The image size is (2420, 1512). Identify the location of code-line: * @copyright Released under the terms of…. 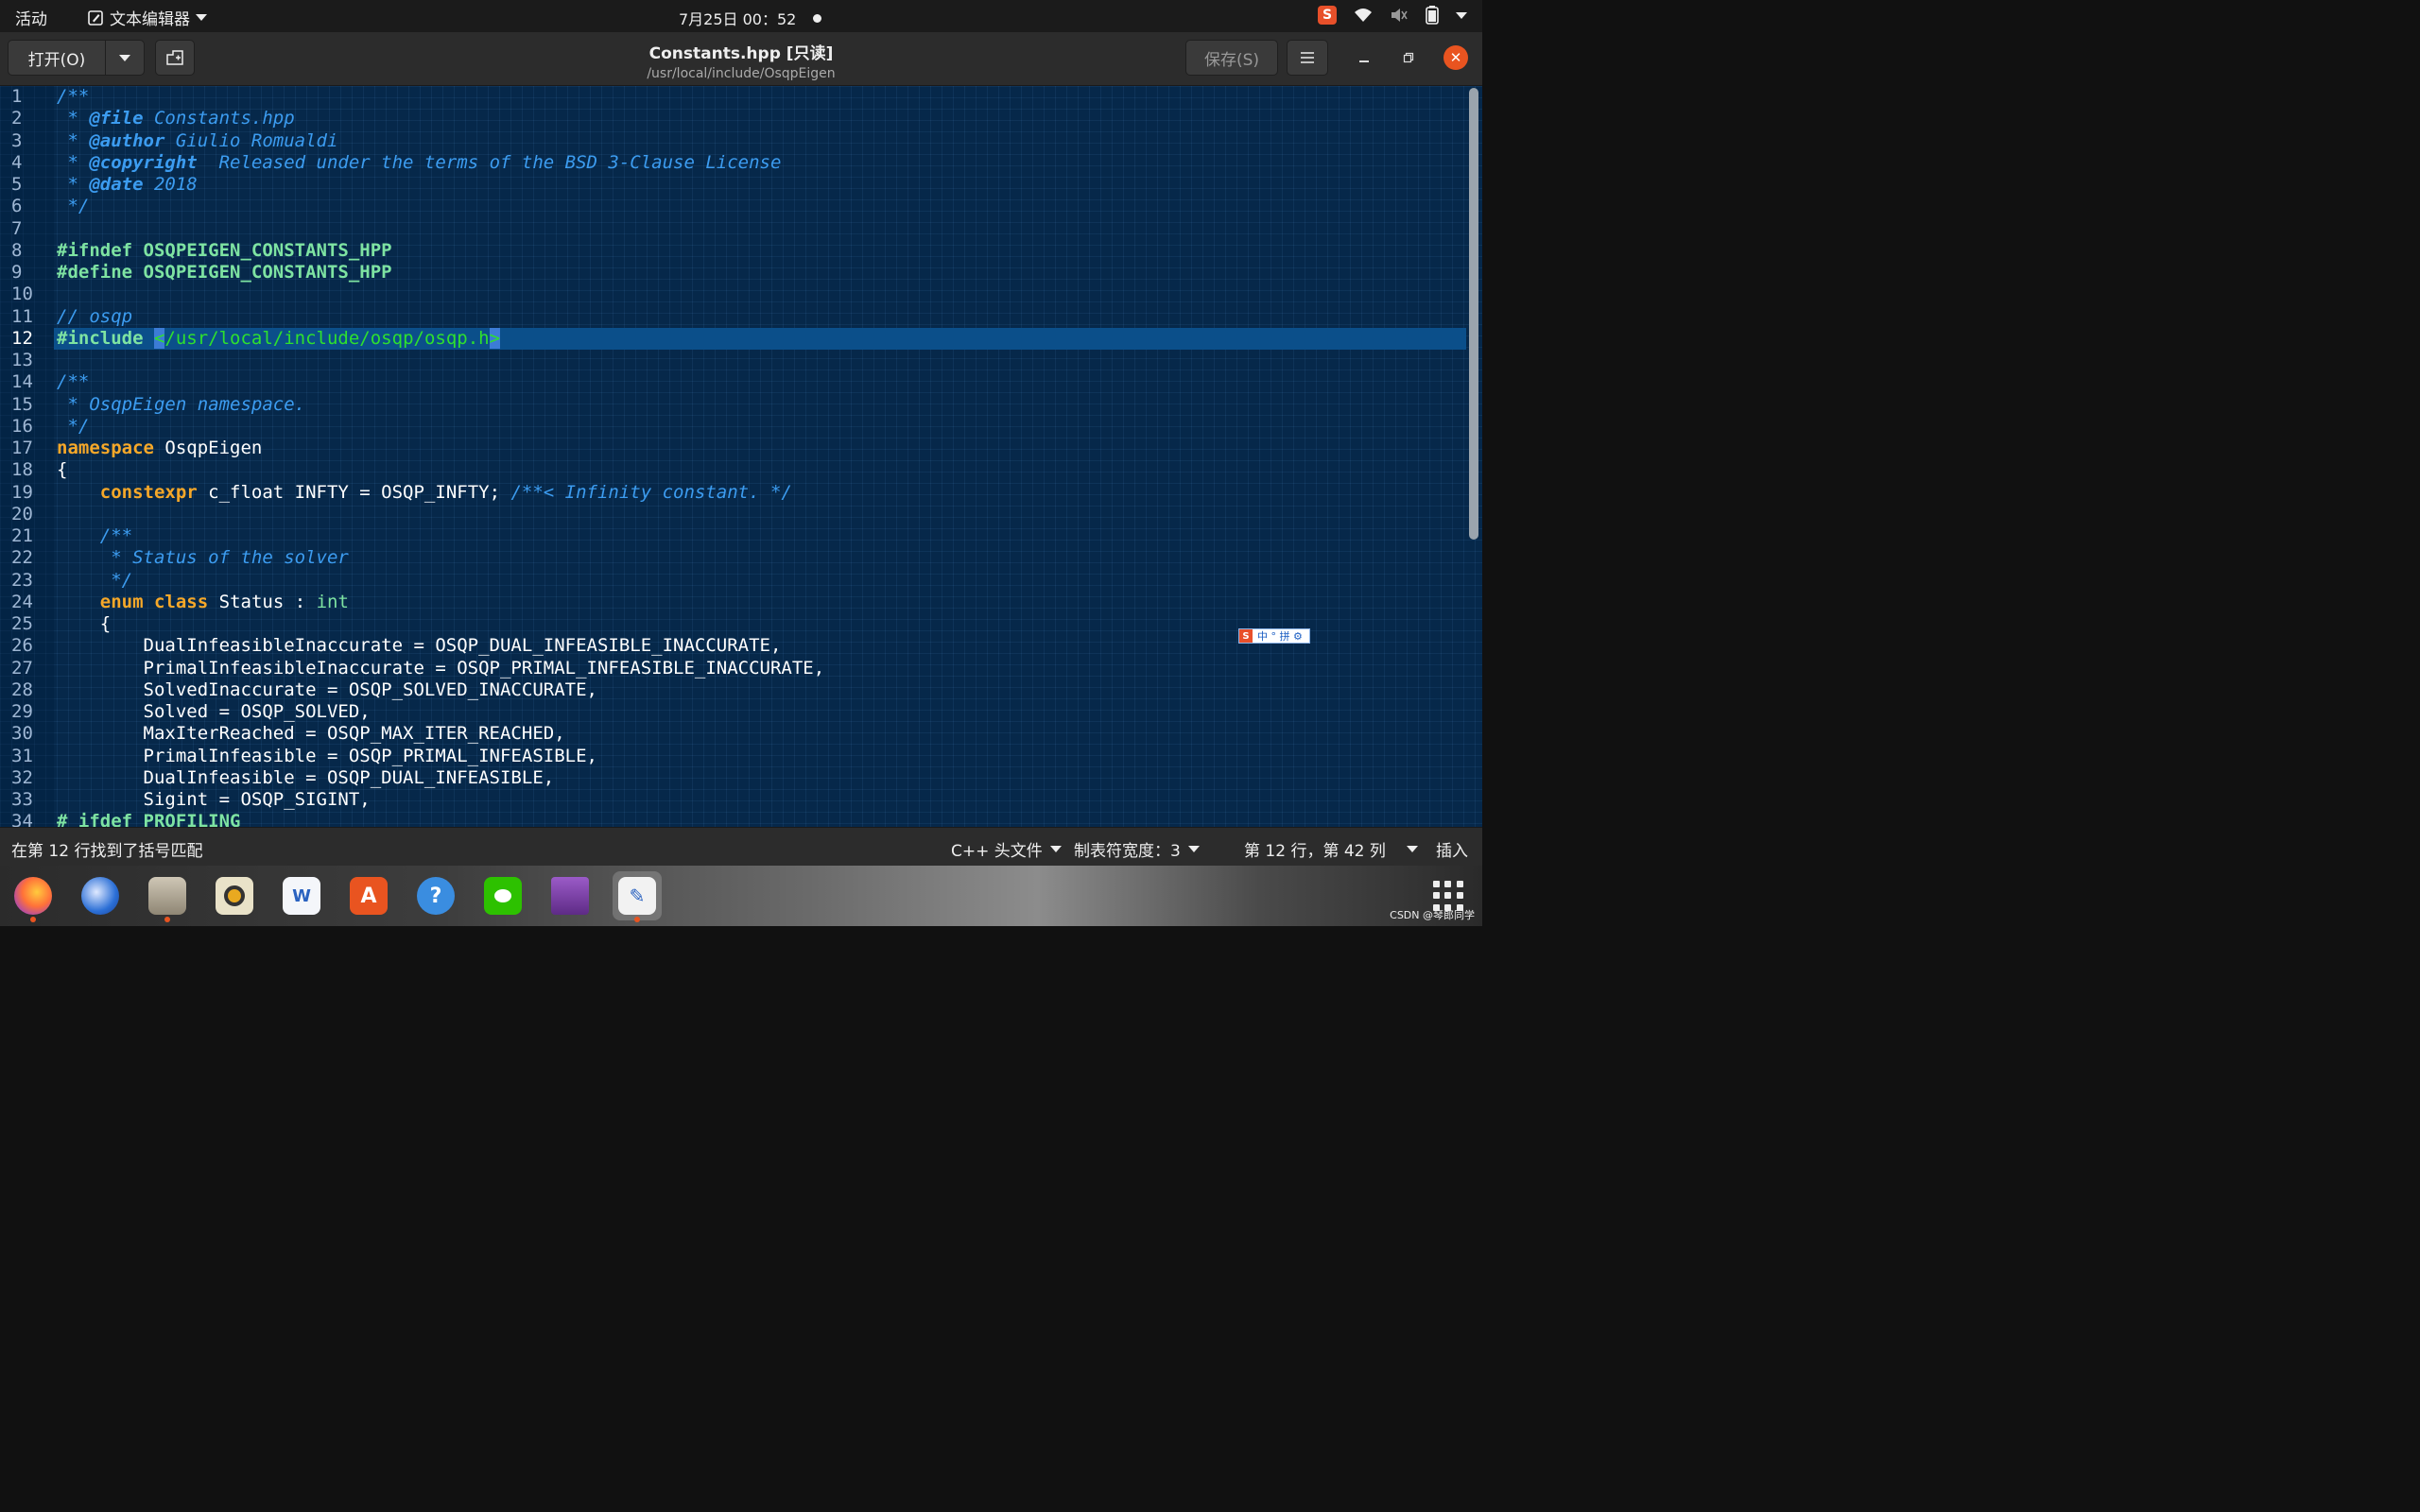
(419, 163).